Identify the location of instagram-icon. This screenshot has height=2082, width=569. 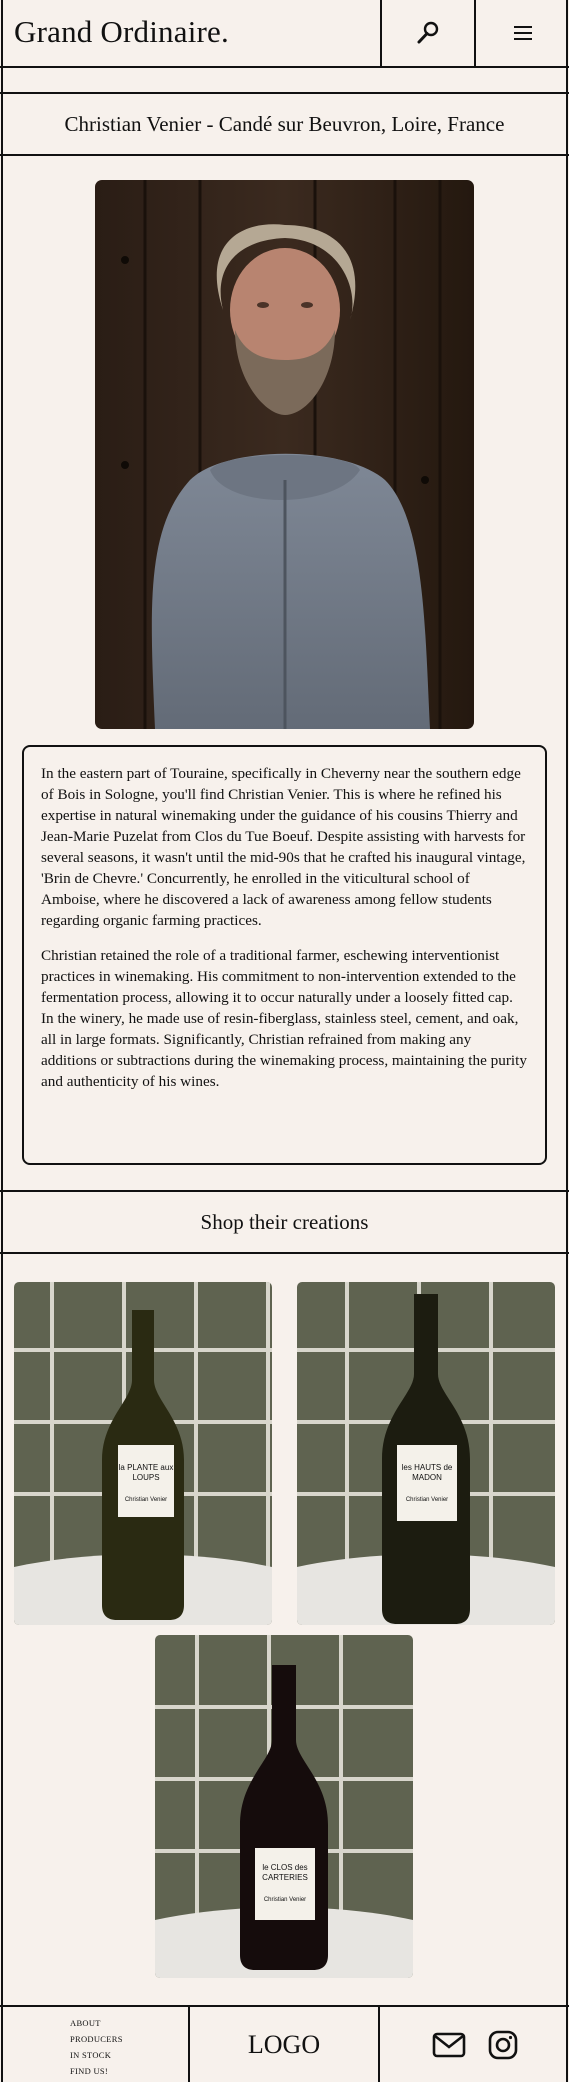
(503, 2045).